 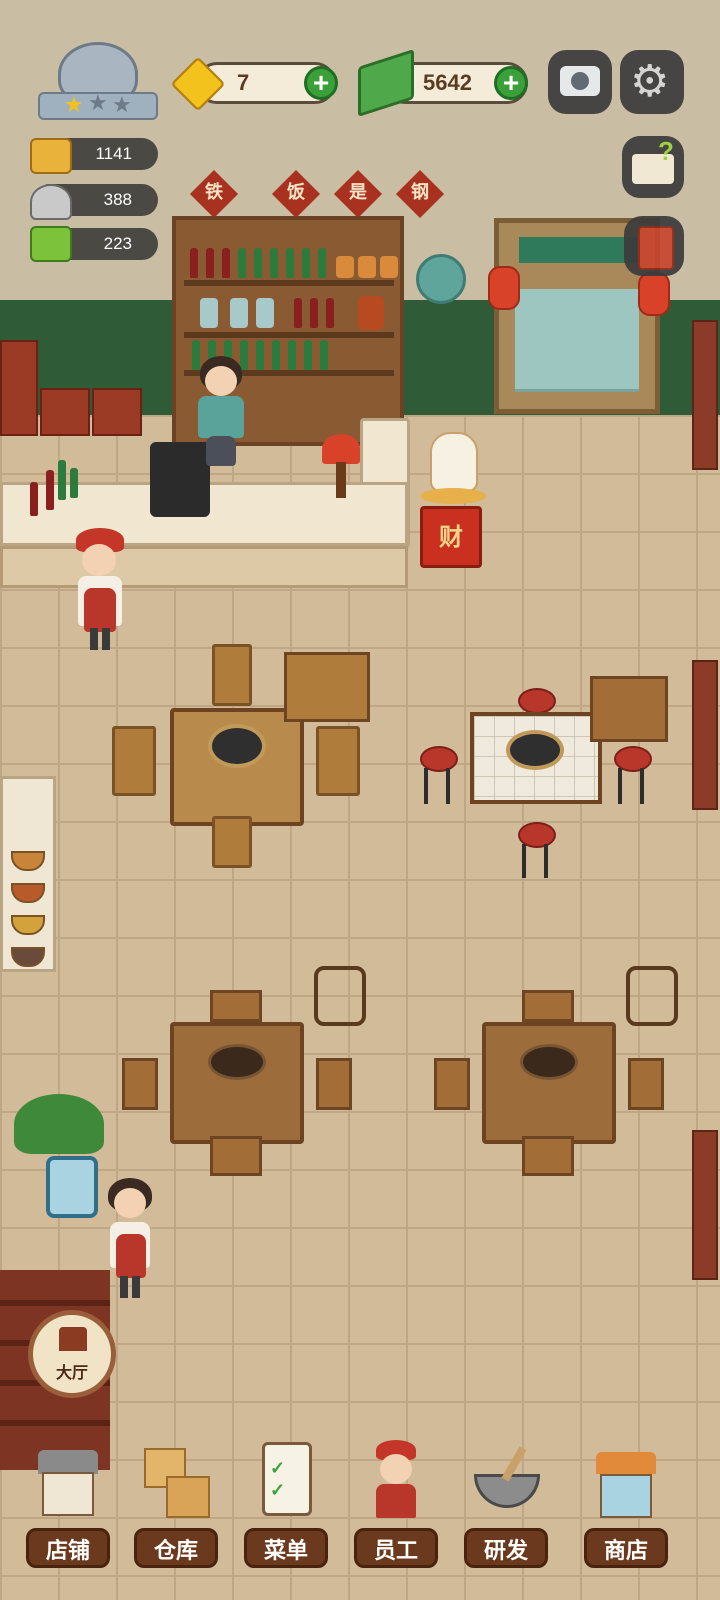 I want to click on banner-char-1: 铁, so click(x=214, y=192).